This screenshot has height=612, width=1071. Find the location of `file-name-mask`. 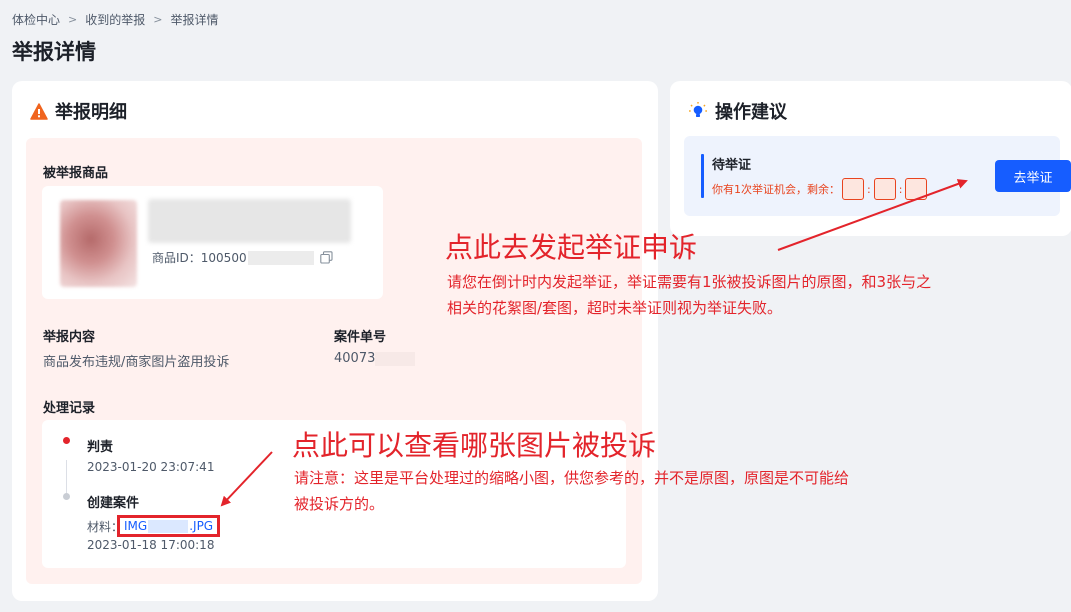

file-name-mask is located at coordinates (168, 526).